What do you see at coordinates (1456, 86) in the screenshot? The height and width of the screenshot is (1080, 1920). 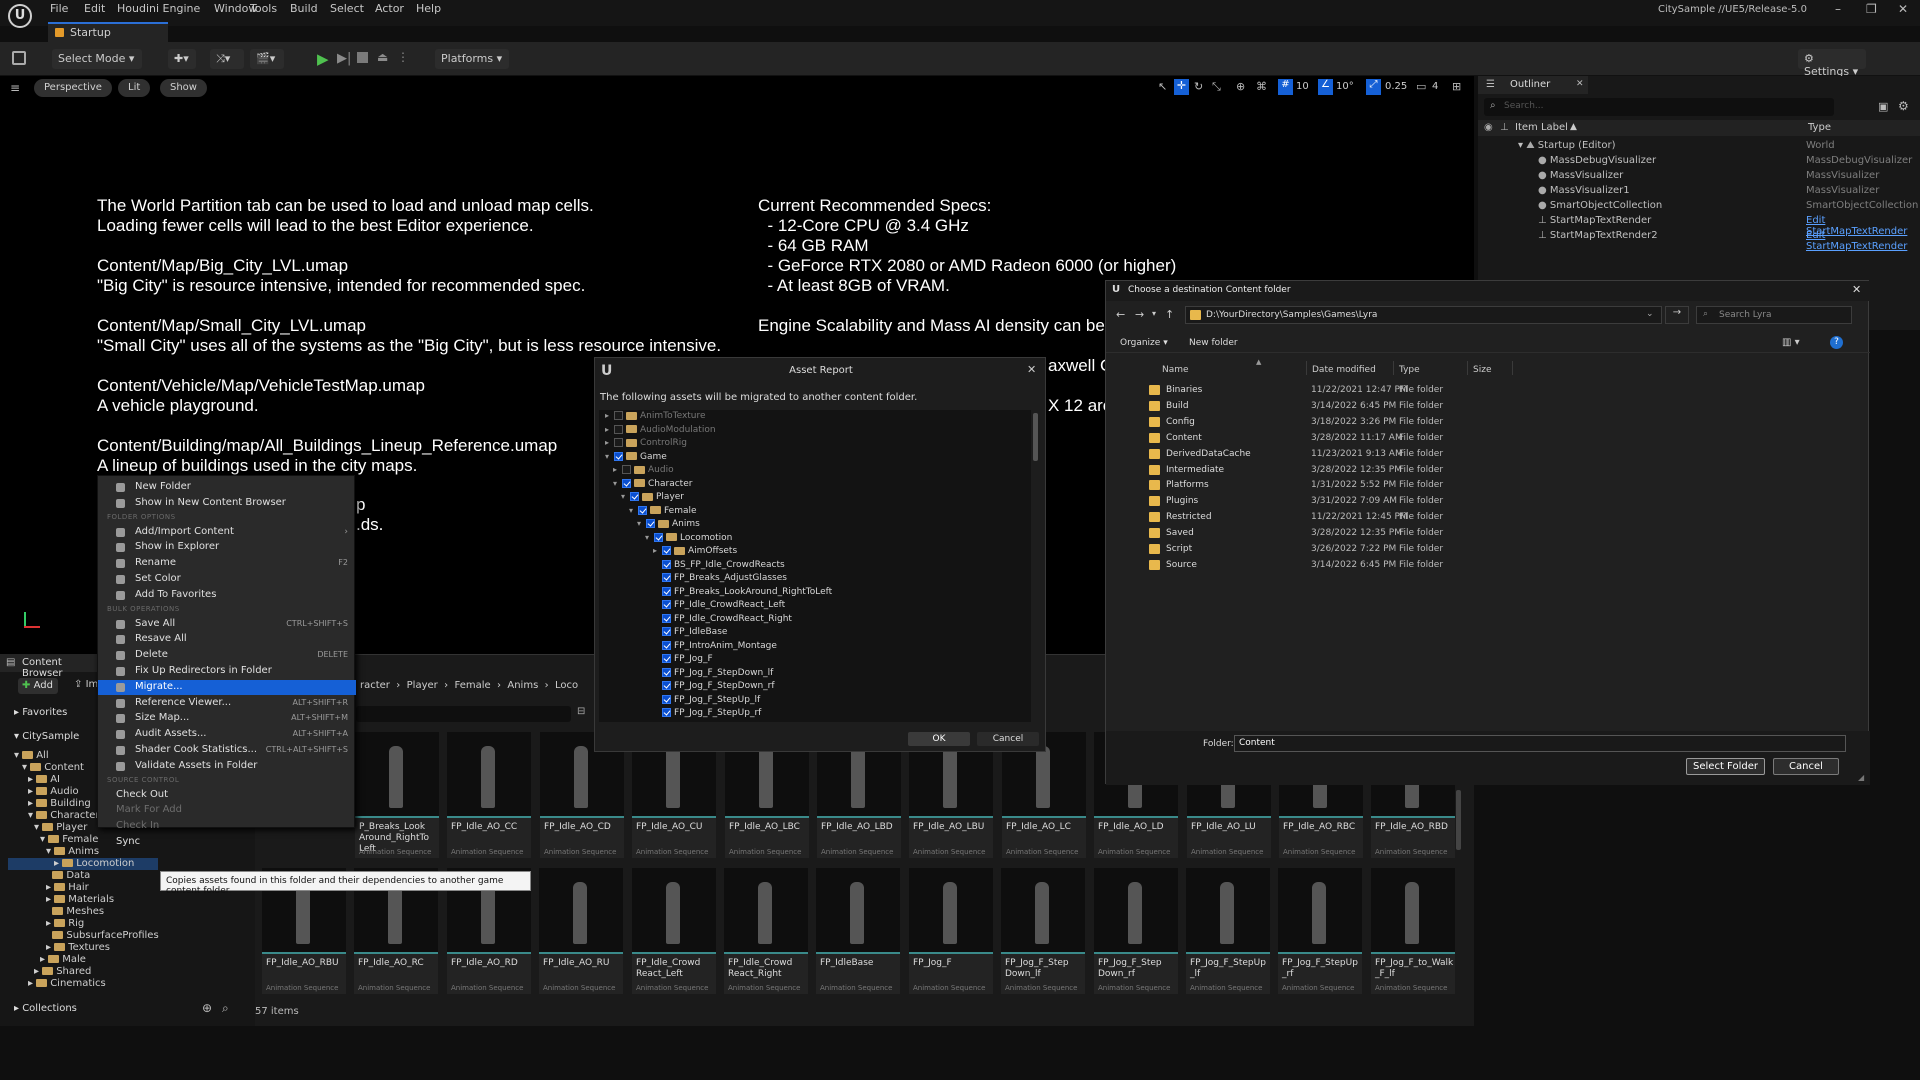 I see `viewport-layout-icon: ⊞` at bounding box center [1456, 86].